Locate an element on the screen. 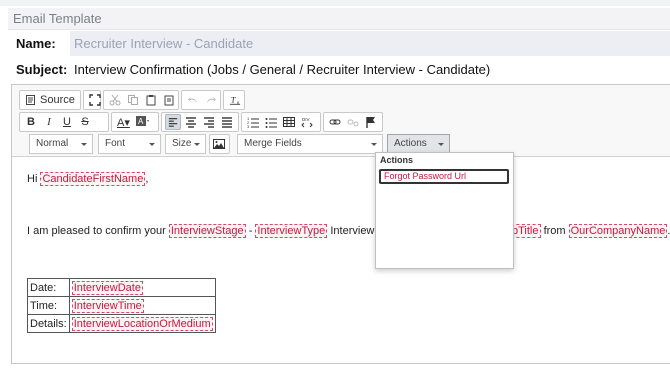 The height and width of the screenshot is (370, 670). div-icon: DIV is located at coordinates (307, 122).